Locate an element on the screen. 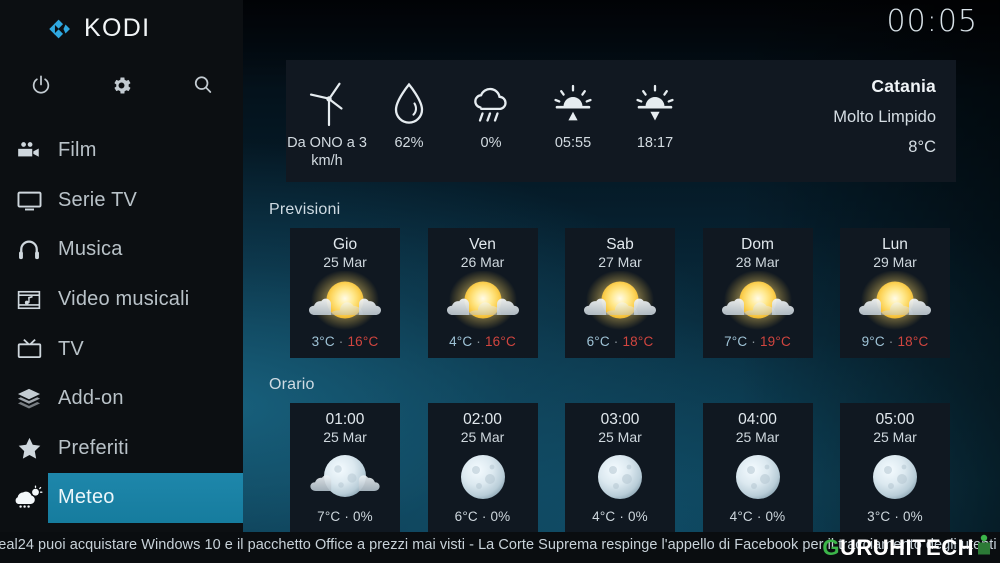  sidebar-item-meteo: Meteo is located at coordinates (121, 498).